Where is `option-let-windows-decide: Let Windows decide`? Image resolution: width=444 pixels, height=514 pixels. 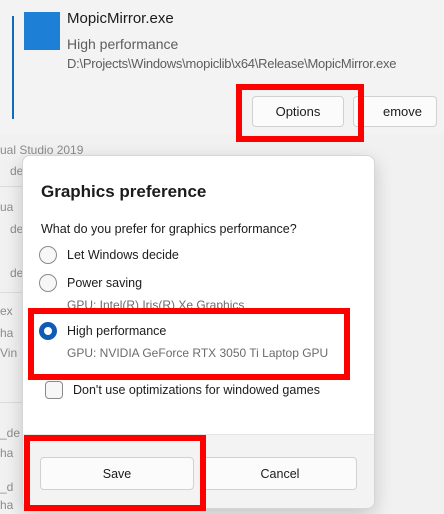
option-let-windows-decide: Let Windows decide is located at coordinates (109, 255).